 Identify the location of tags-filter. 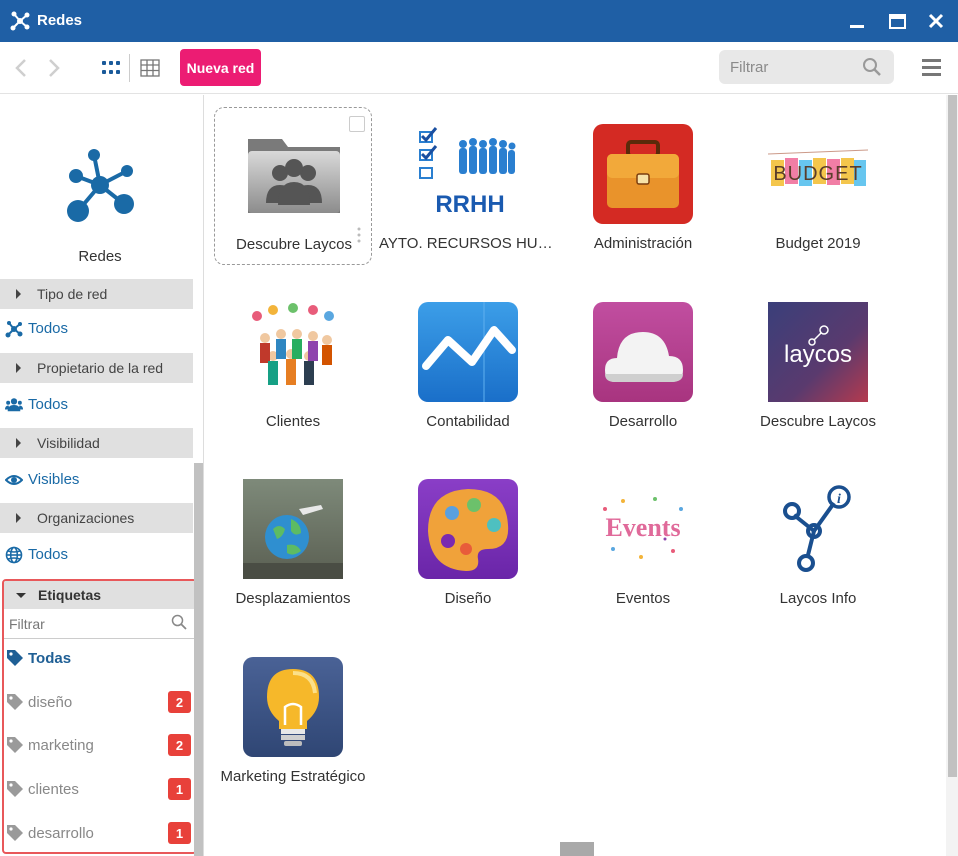
(99, 624).